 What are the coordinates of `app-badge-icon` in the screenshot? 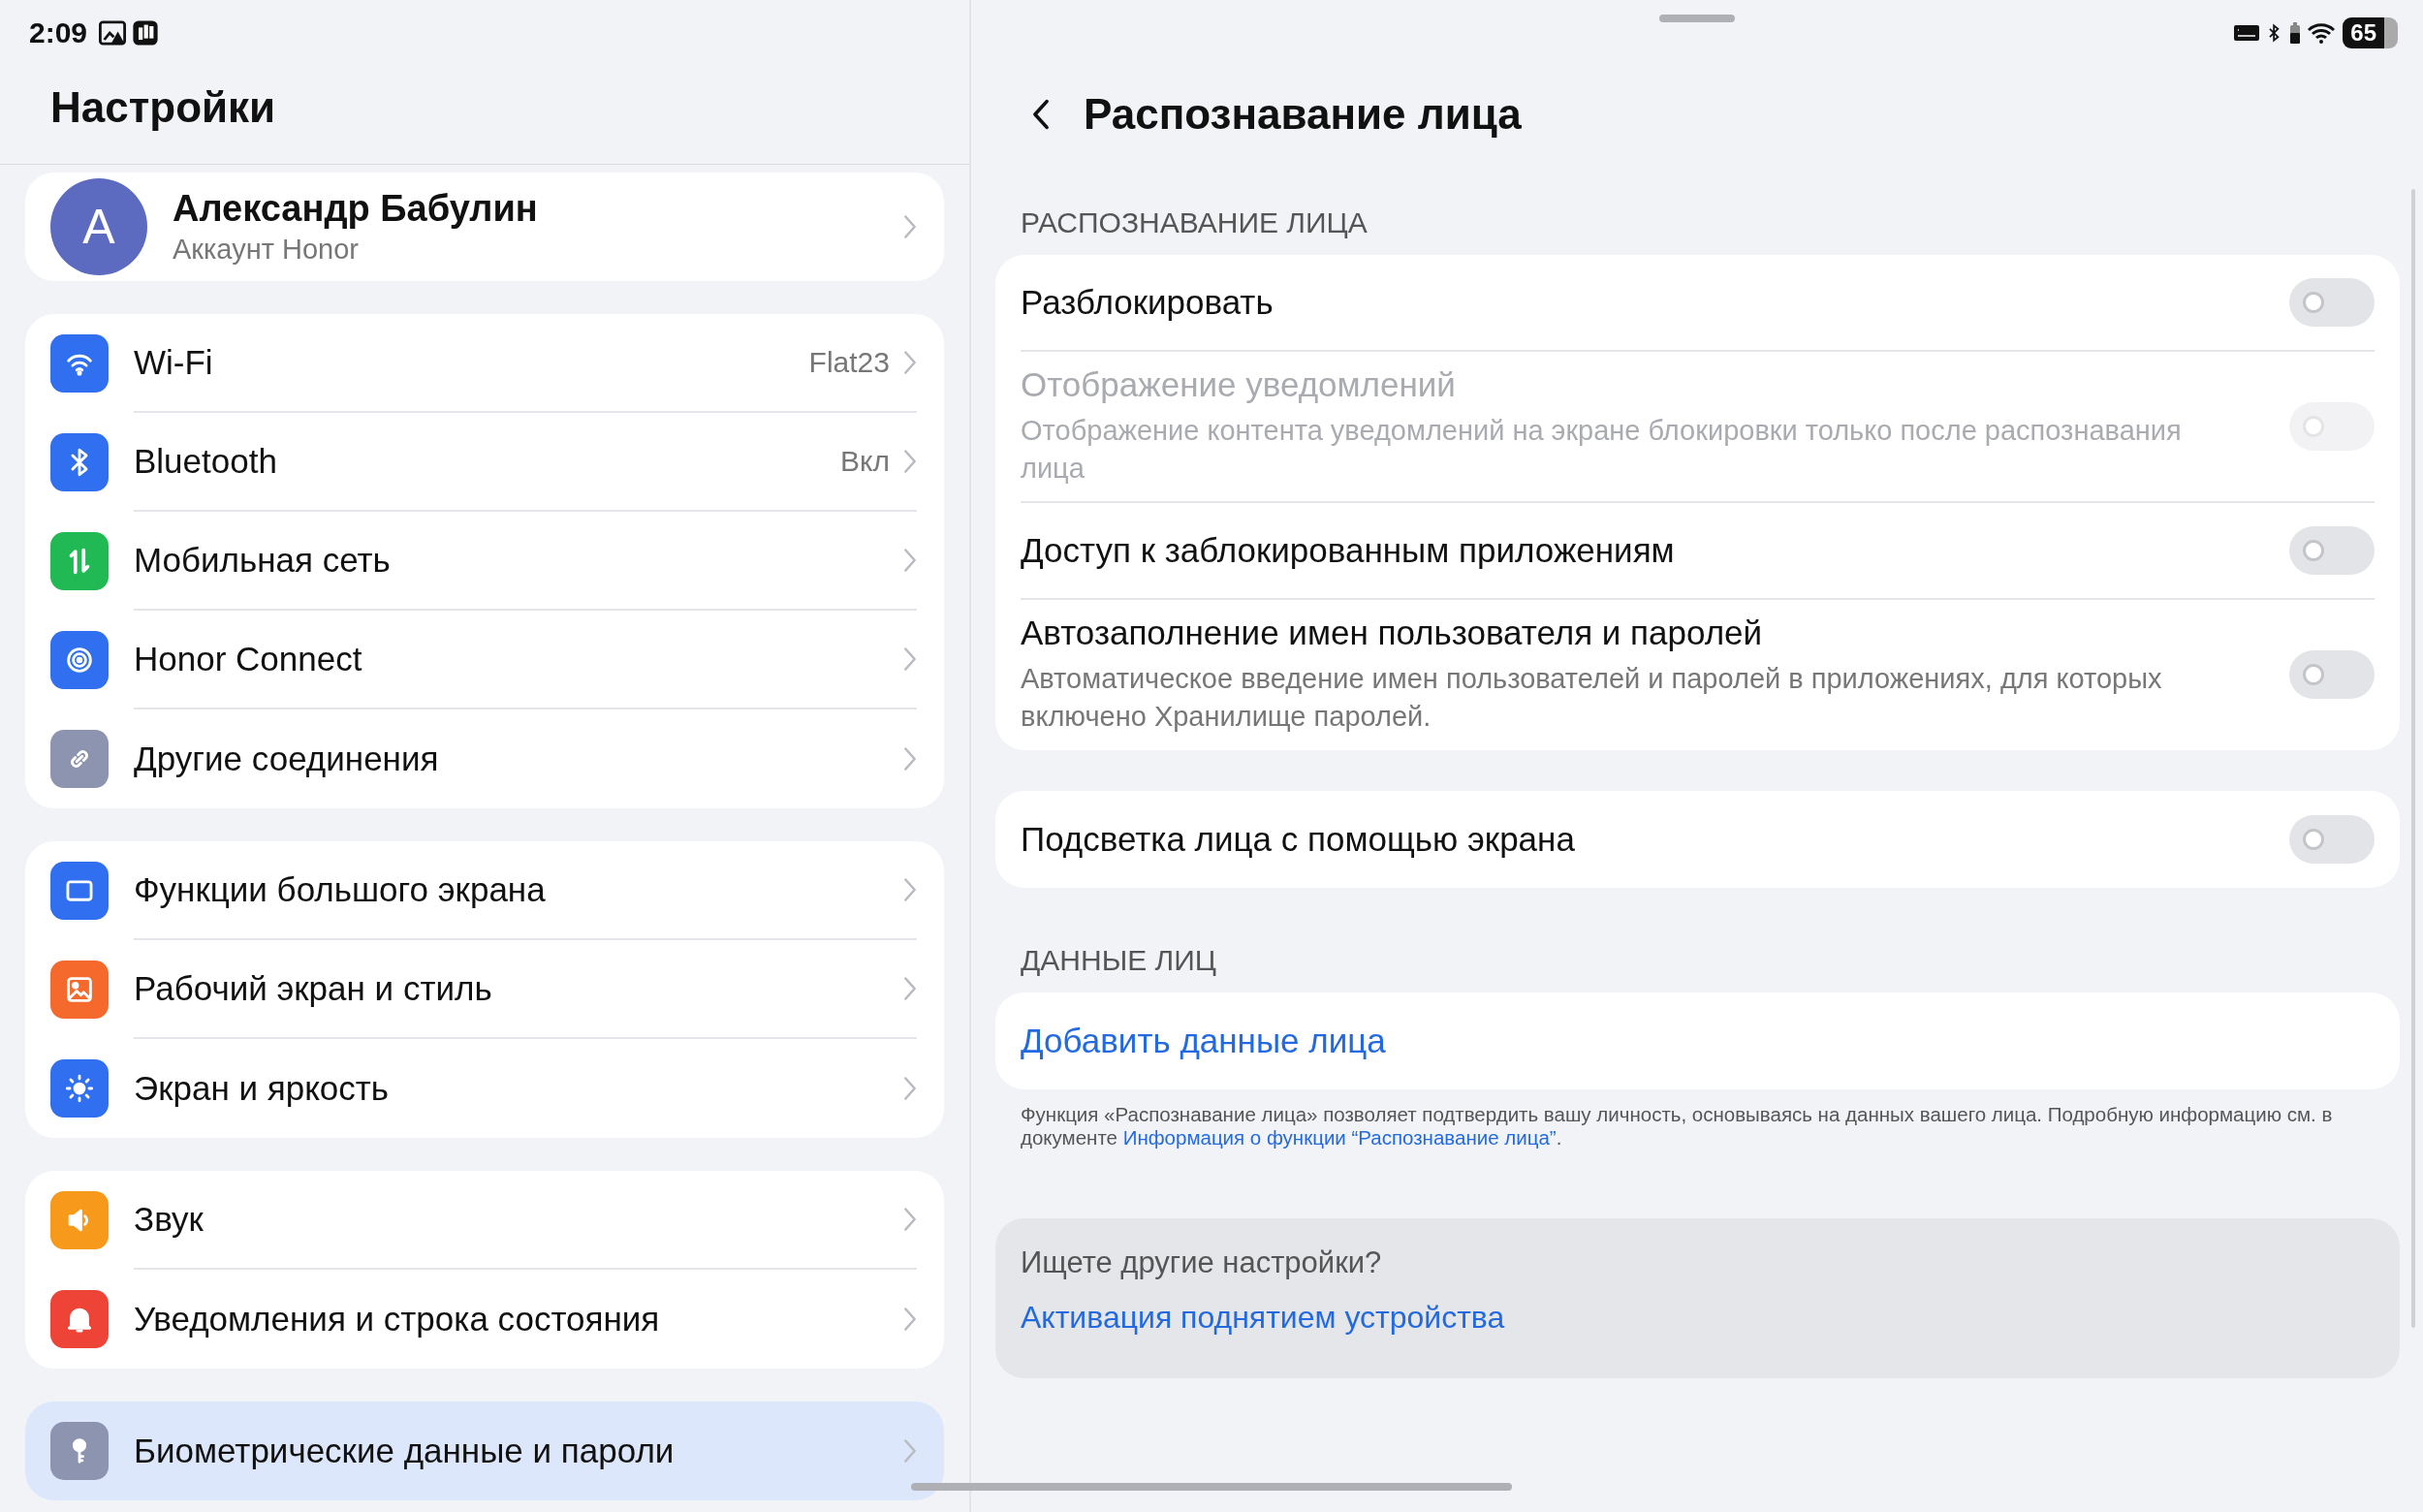 It's located at (146, 33).